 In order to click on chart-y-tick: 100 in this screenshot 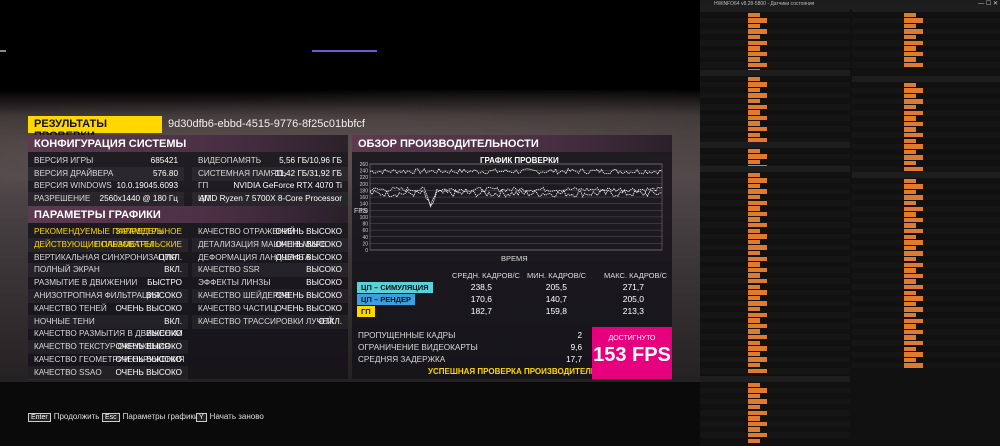, I will do `click(364, 218)`.